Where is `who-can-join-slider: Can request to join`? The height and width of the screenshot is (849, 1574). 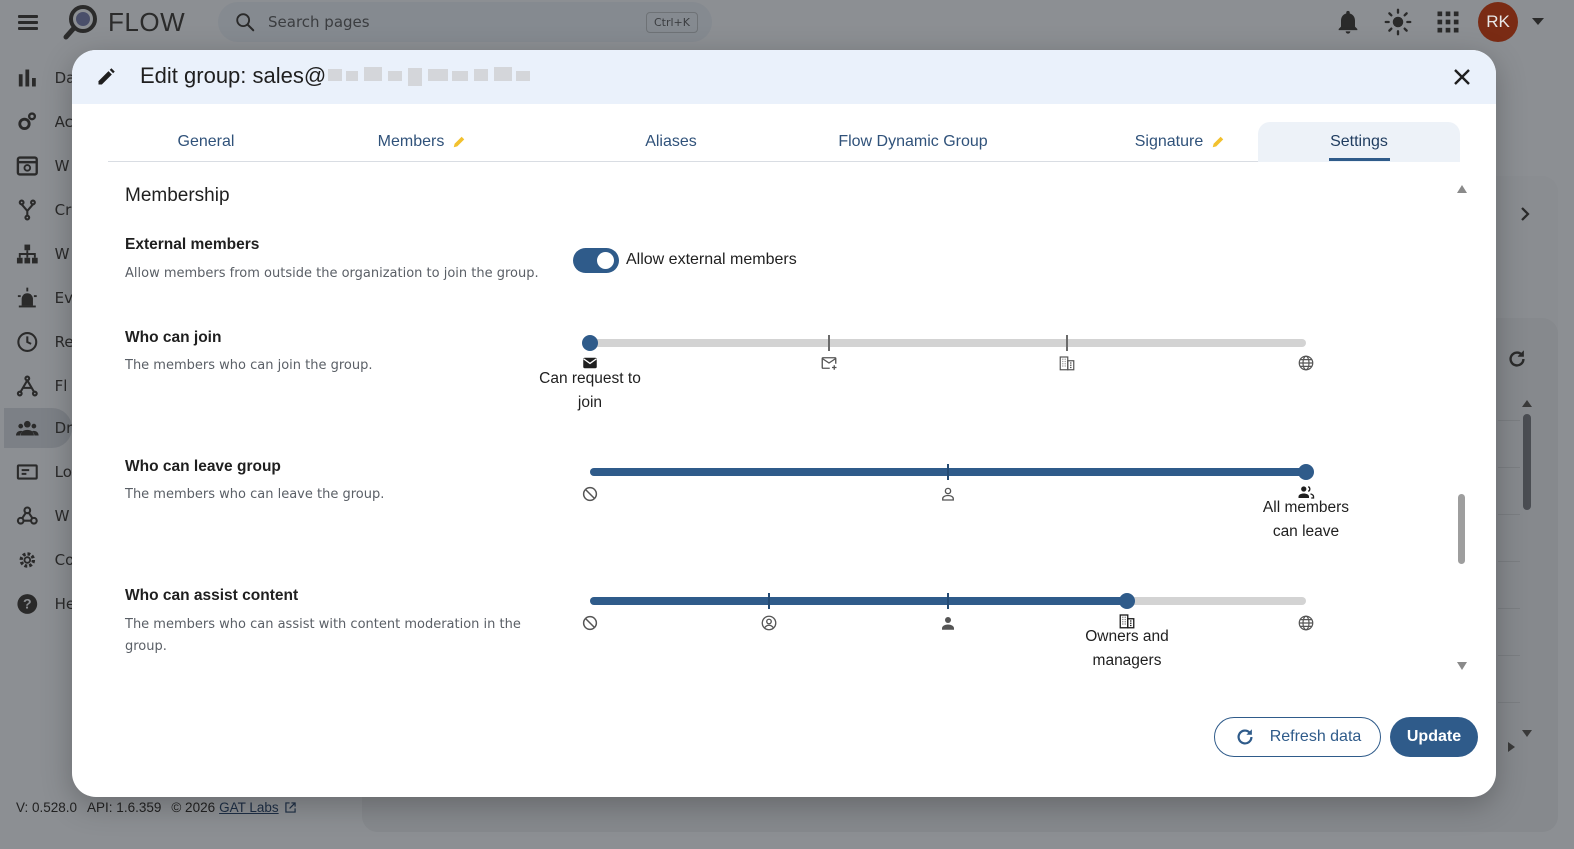
who-can-join-slider: Can request to join is located at coordinates (926, 373).